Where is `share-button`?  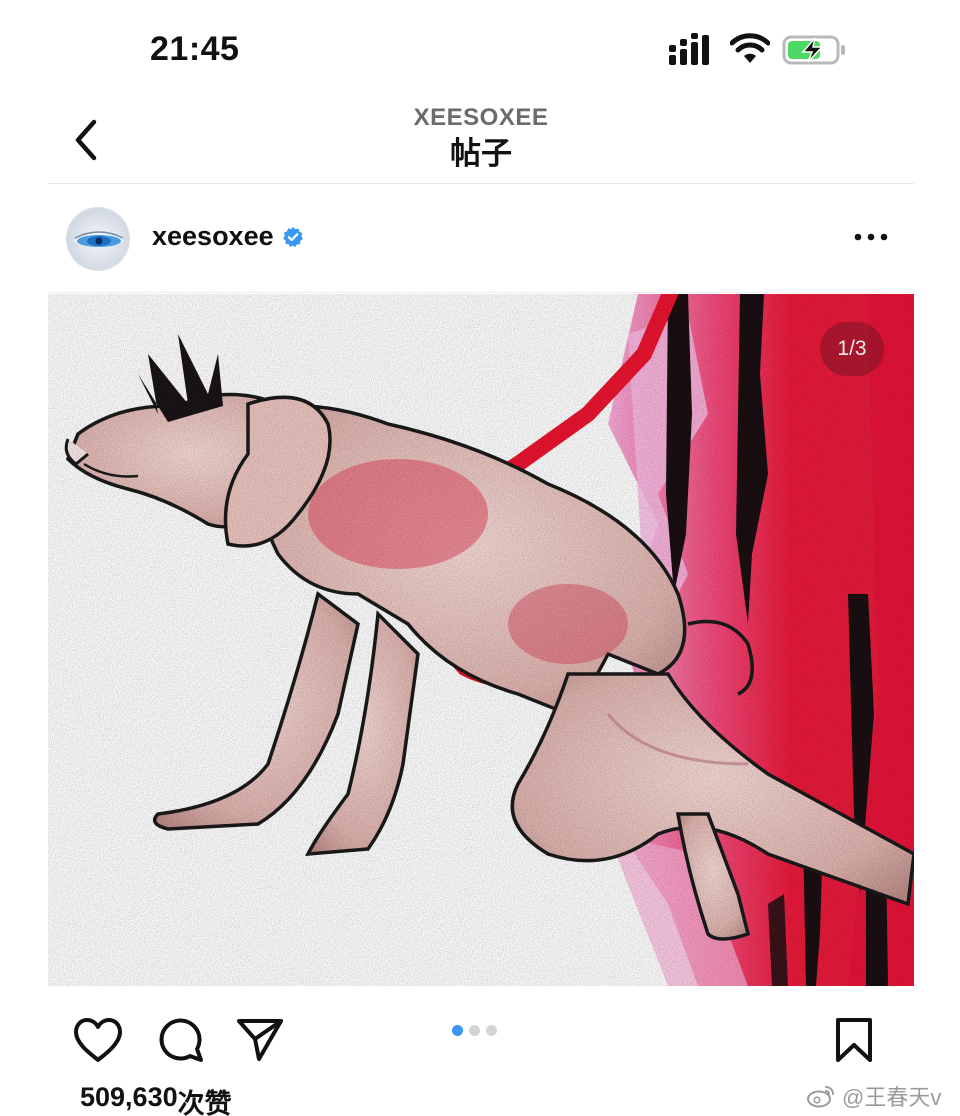 share-button is located at coordinates (260, 1040).